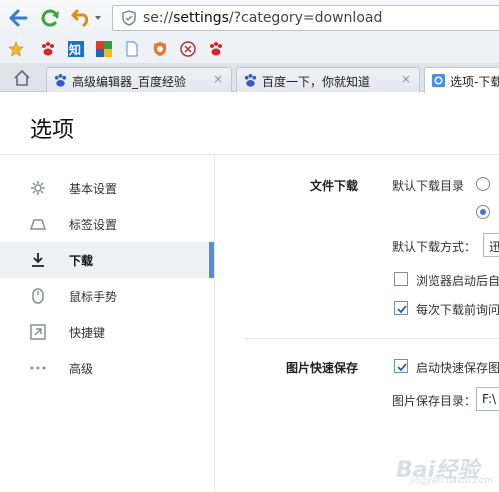 This screenshot has height=492, width=499. I want to click on ask-before-download-checkbox, so click(401, 308).